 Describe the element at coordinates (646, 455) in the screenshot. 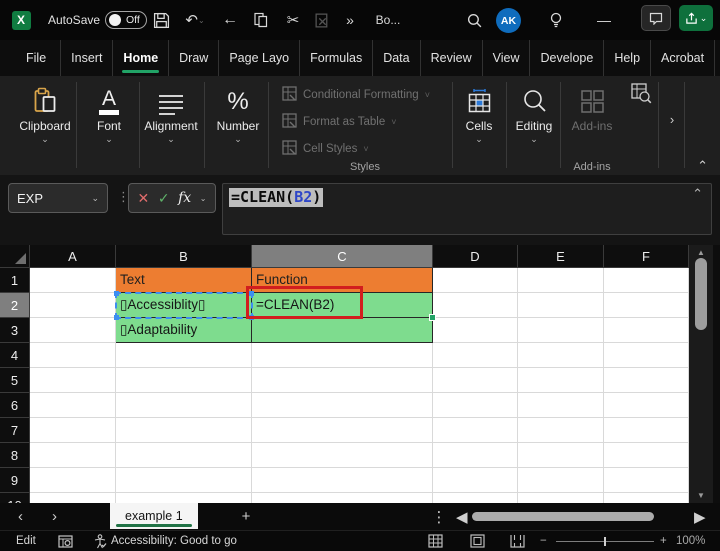

I see `cell-F8` at that location.